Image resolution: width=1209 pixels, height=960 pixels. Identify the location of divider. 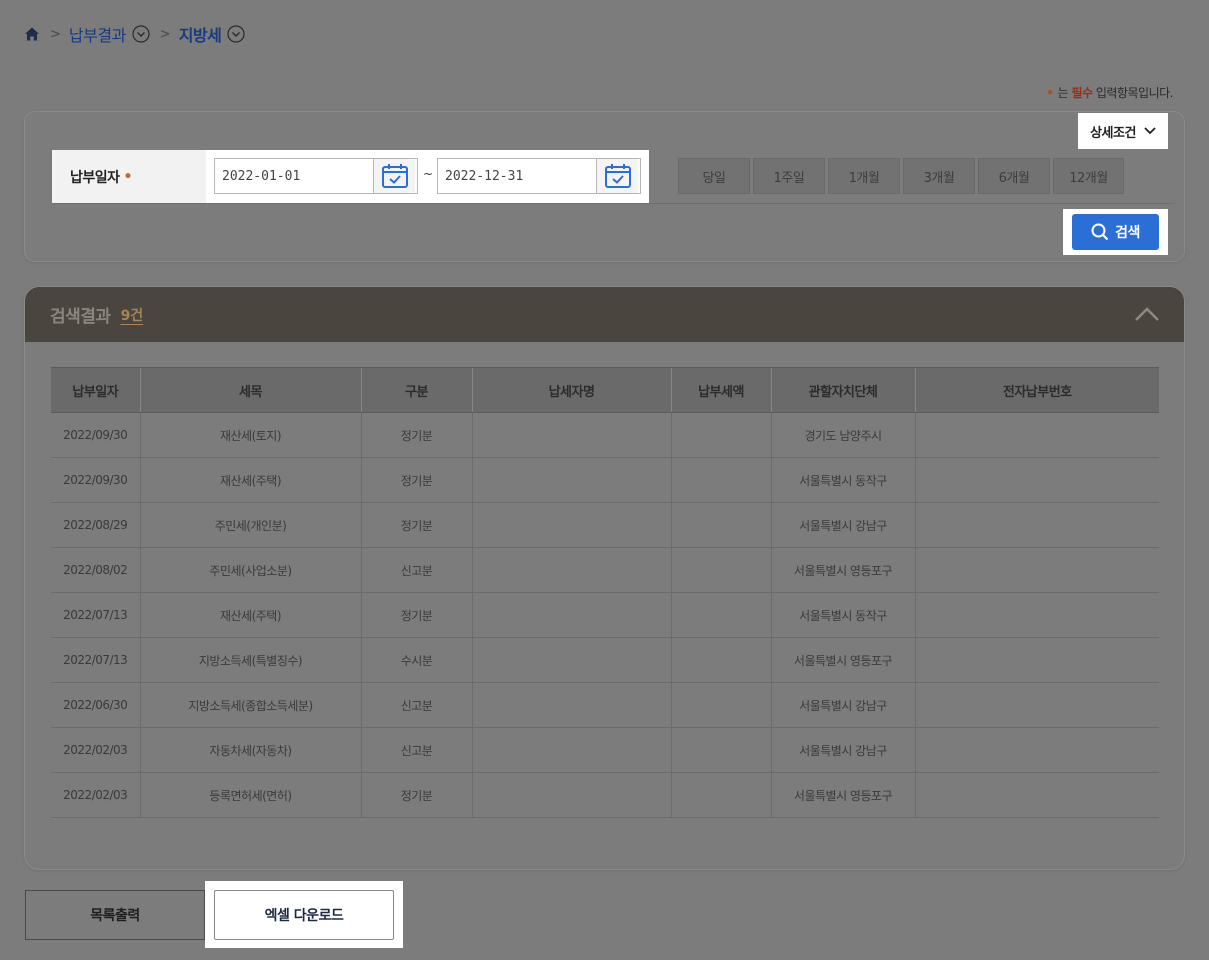
(613, 203).